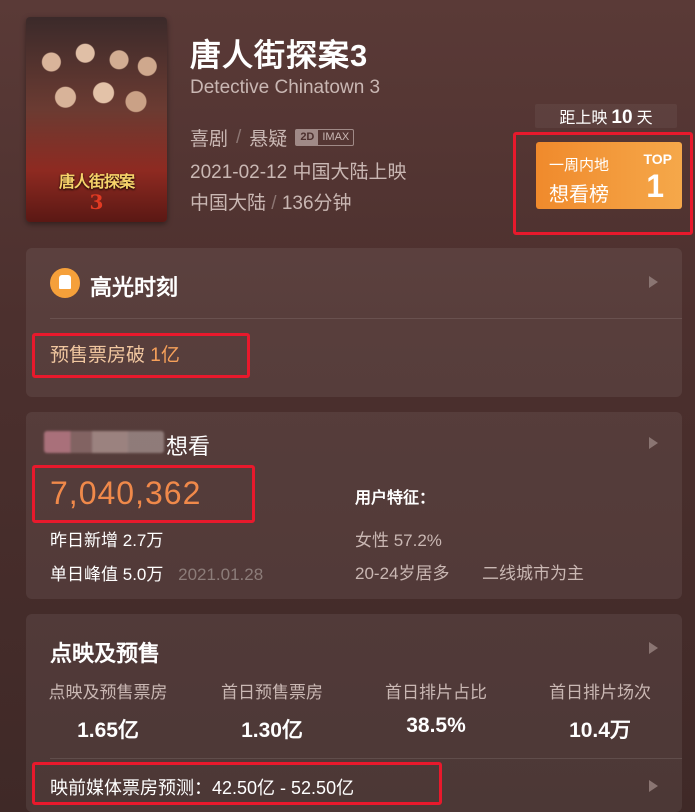 This screenshot has height=812, width=695. I want to click on movie-poster: 唐人街探案 3, so click(96, 119).